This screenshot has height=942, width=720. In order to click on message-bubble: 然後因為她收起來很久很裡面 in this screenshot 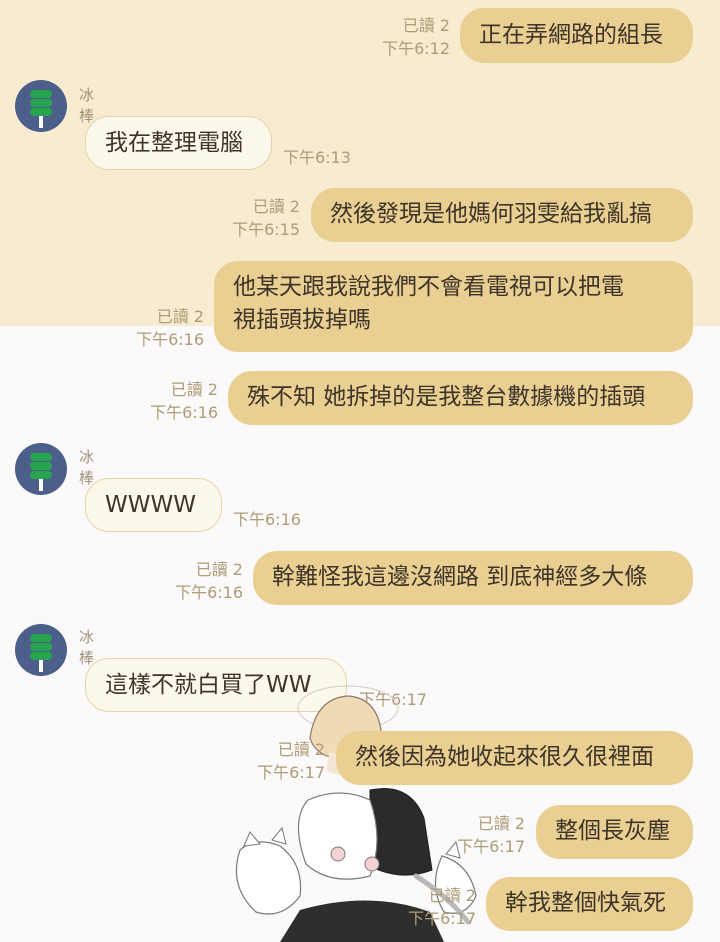, I will do `click(514, 758)`.